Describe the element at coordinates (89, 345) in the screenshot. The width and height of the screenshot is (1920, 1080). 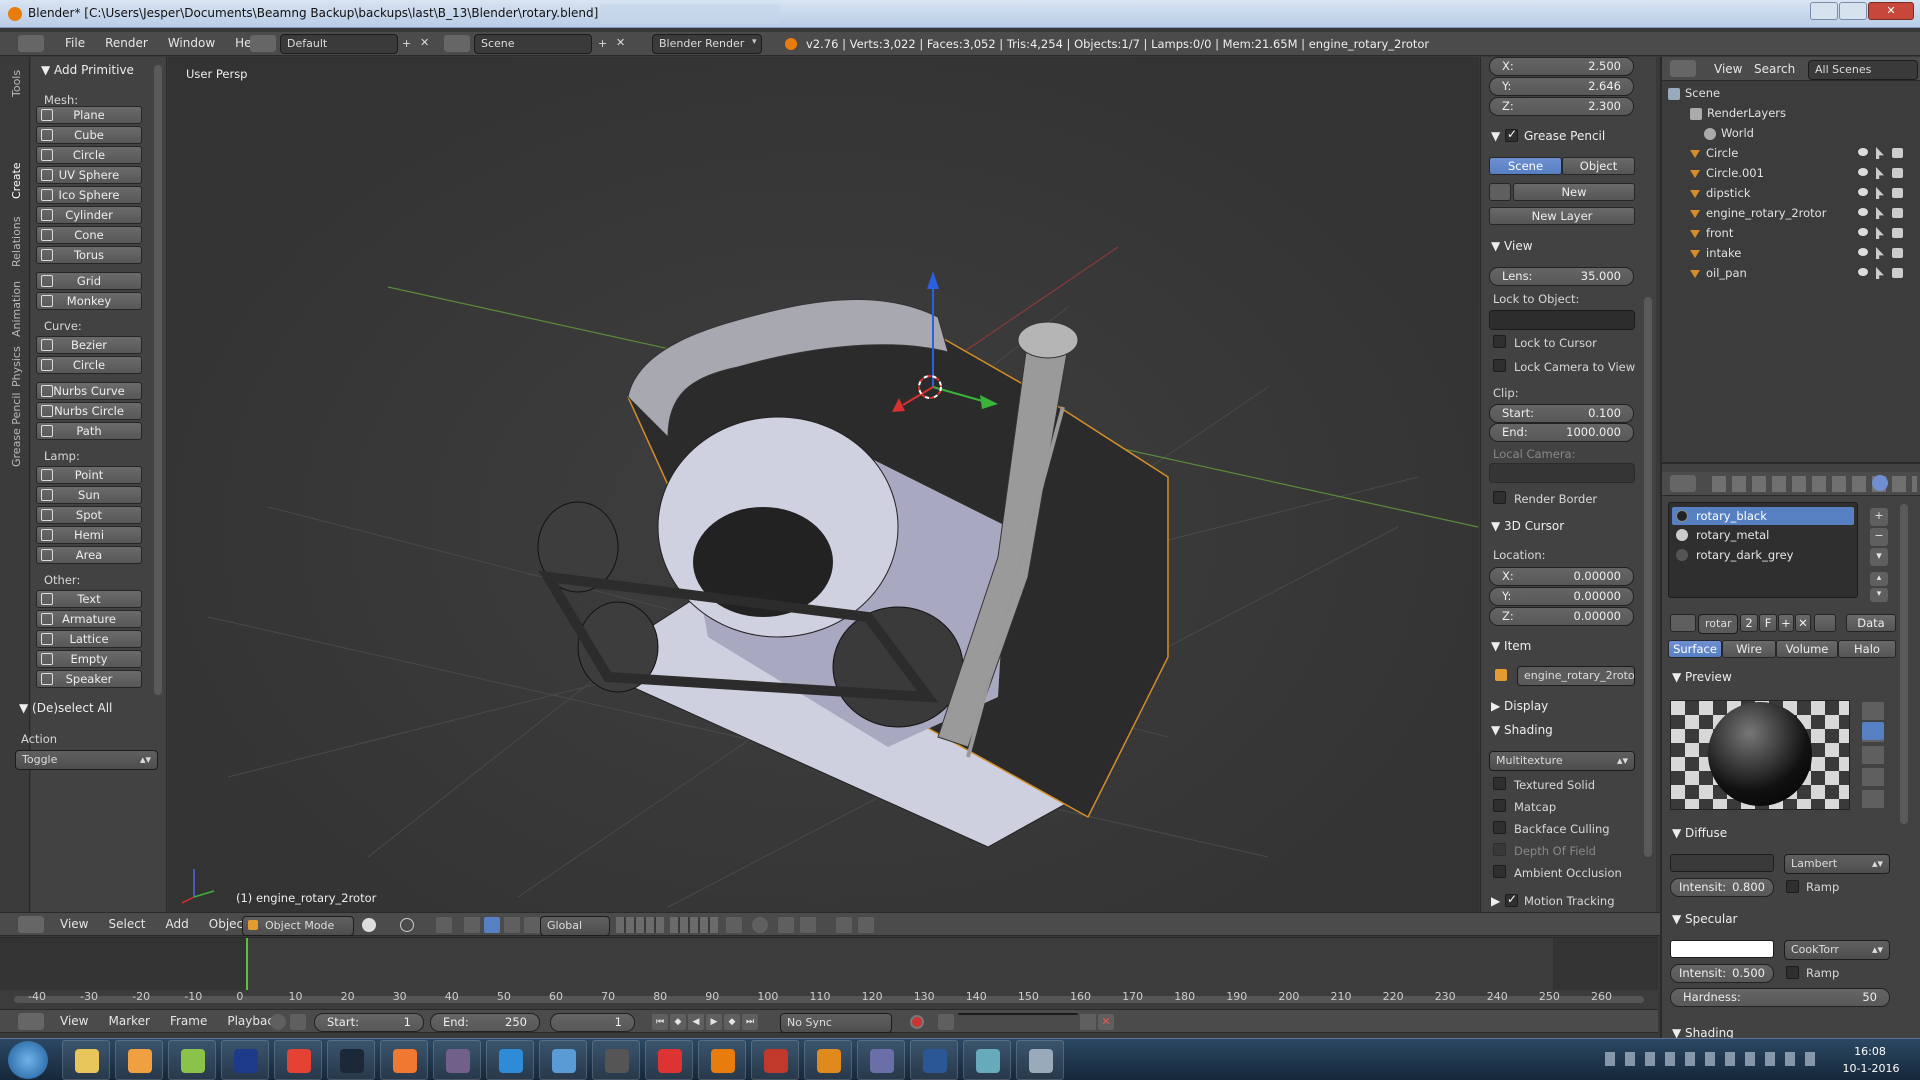
I see `add-curve-0-button: Bezier` at that location.